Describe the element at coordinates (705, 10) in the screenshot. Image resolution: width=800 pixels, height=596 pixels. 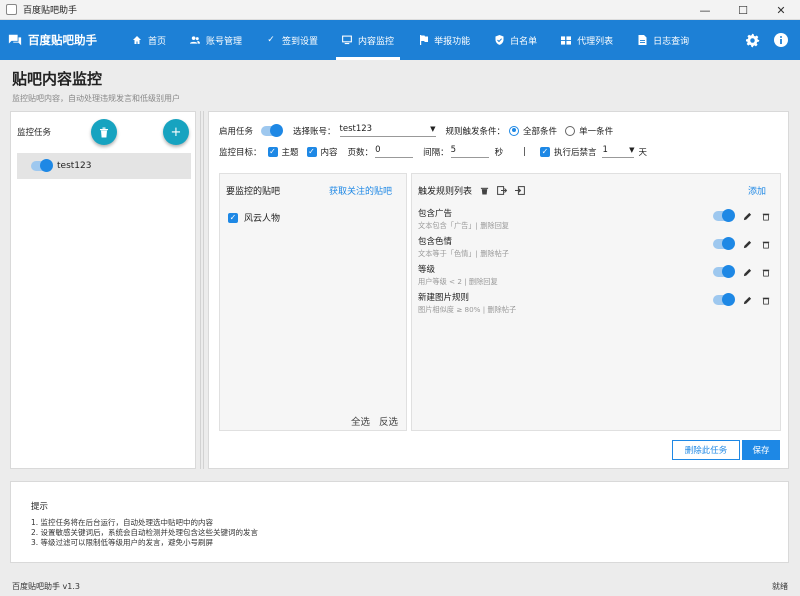
I see `minimize-button: —` at that location.